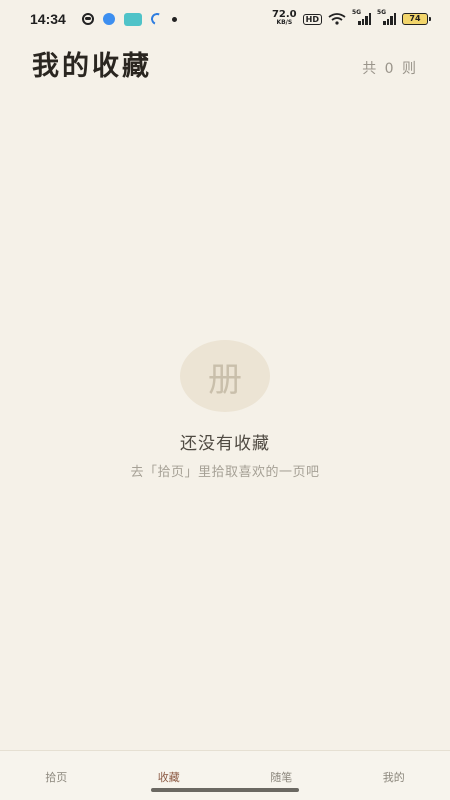 The width and height of the screenshot is (450, 800). What do you see at coordinates (174, 19) in the screenshot?
I see `more-notifications-dot-icon` at bounding box center [174, 19].